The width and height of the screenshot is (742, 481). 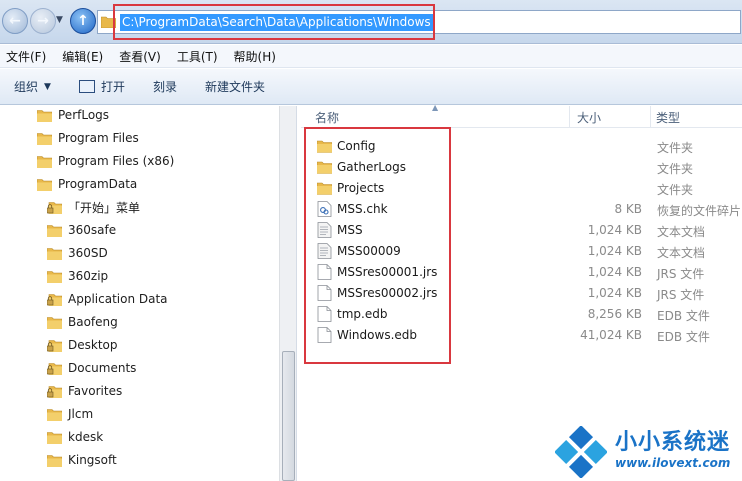 What do you see at coordinates (589, 117) in the screenshot?
I see `column-size: 大小` at bounding box center [589, 117].